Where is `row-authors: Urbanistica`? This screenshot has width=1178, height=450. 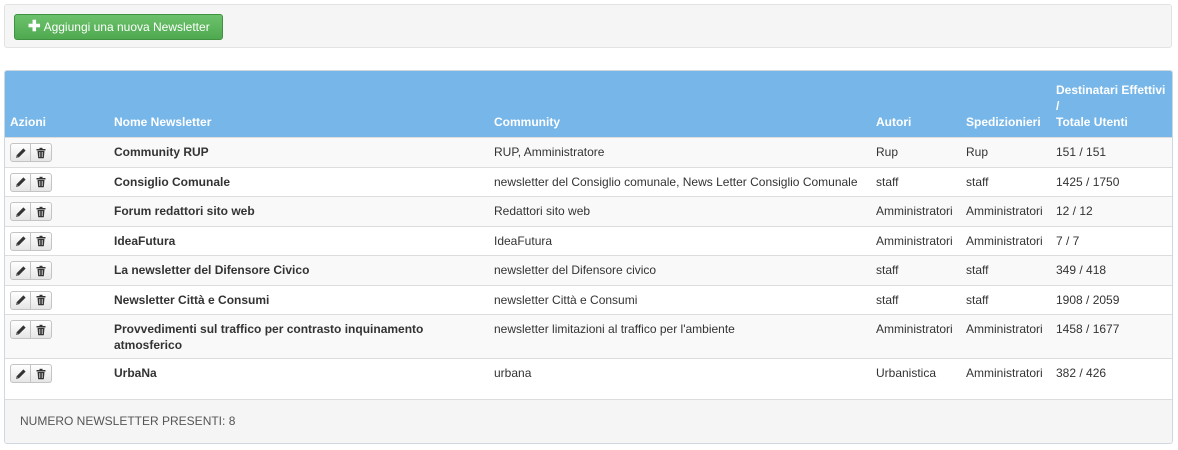 row-authors: Urbanistica is located at coordinates (916, 373).